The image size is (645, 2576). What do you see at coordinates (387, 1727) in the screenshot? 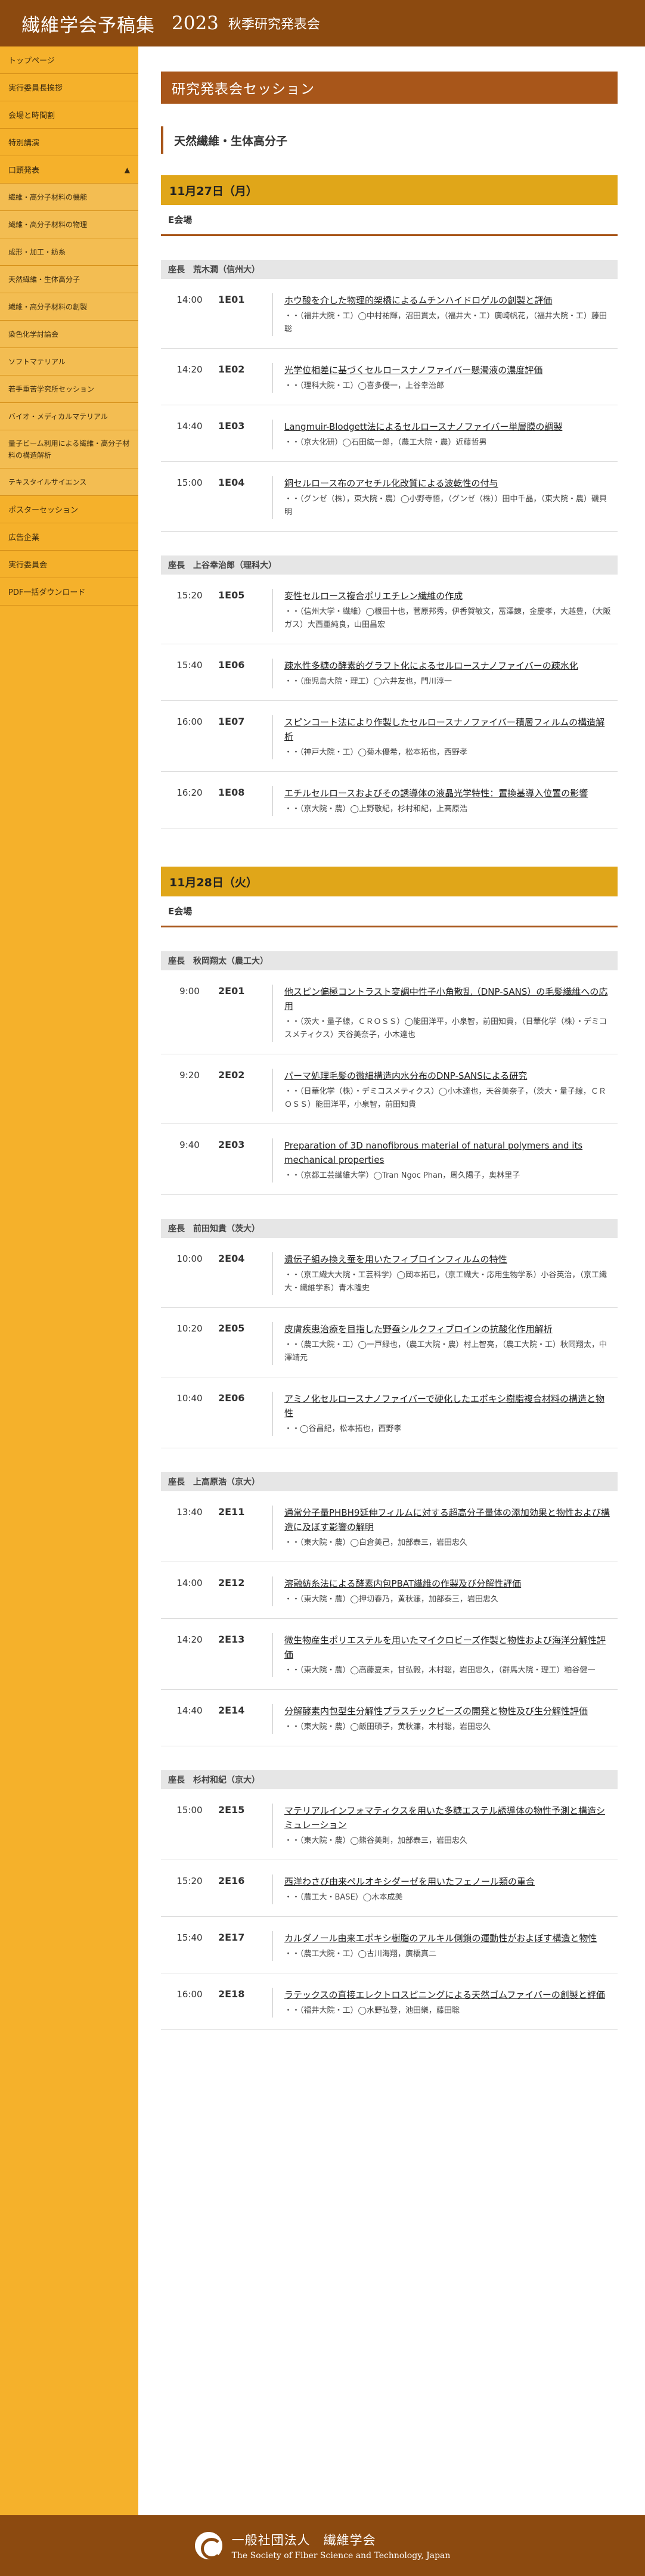
I see `talk-authors: ・・（東大院・農）◯飯田碩子，黄秋濂，木村聡，岩田忠久` at bounding box center [387, 1727].